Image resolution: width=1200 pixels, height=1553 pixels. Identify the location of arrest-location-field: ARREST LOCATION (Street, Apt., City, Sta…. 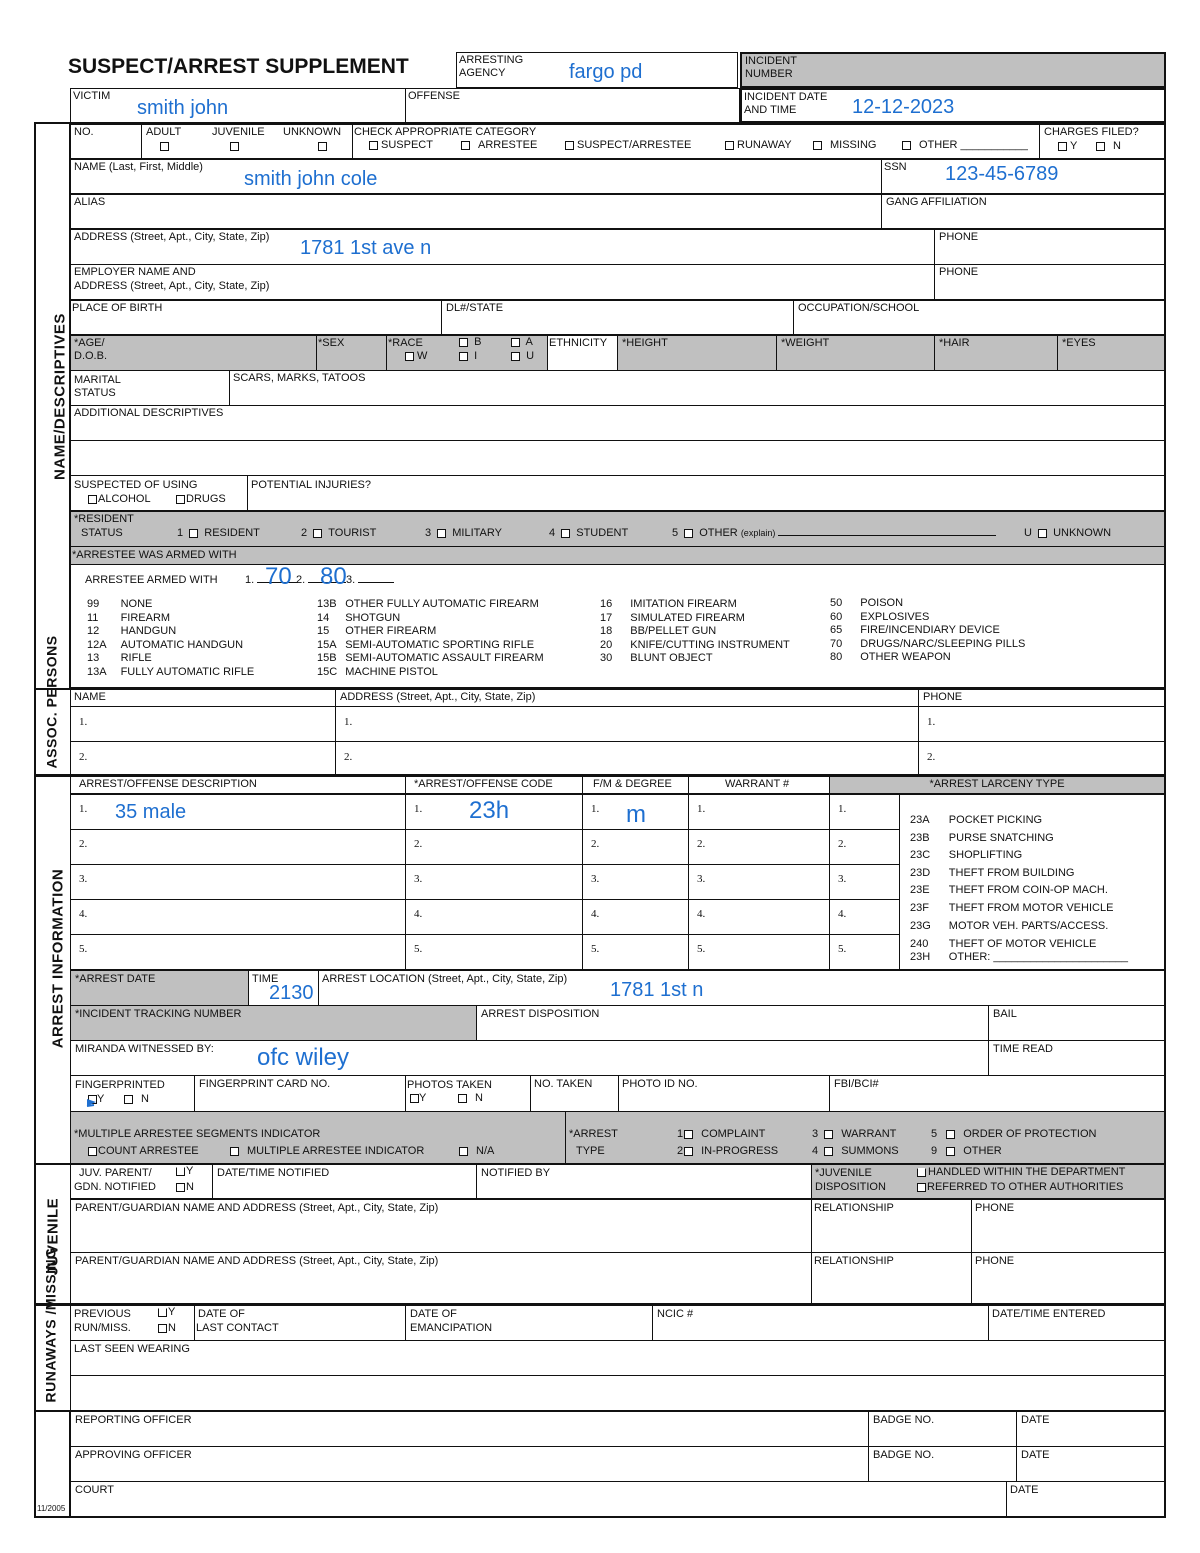
(741, 988).